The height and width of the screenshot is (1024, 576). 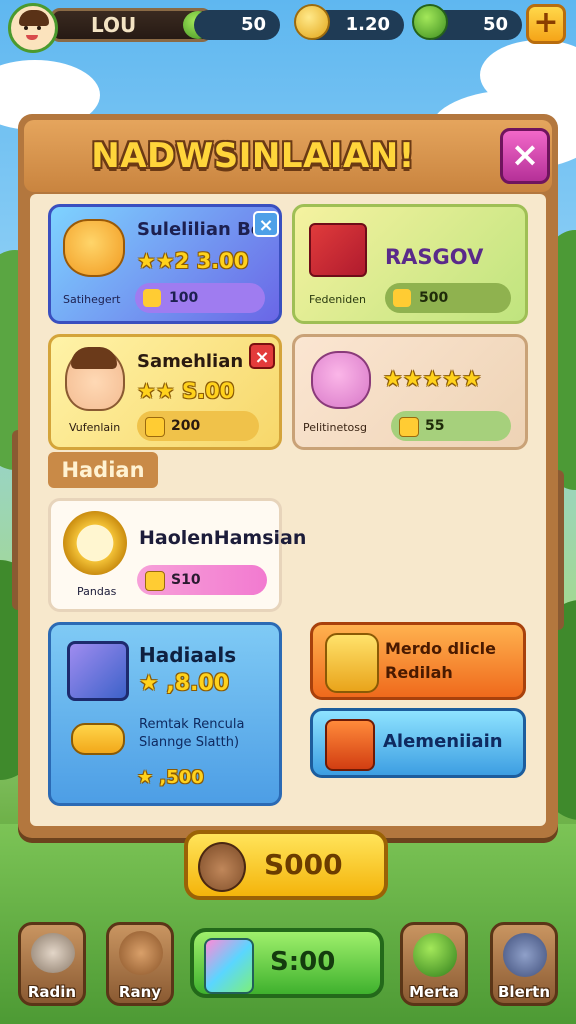 I want to click on orange-button-line1: Merdo dlicle, so click(x=440, y=648).